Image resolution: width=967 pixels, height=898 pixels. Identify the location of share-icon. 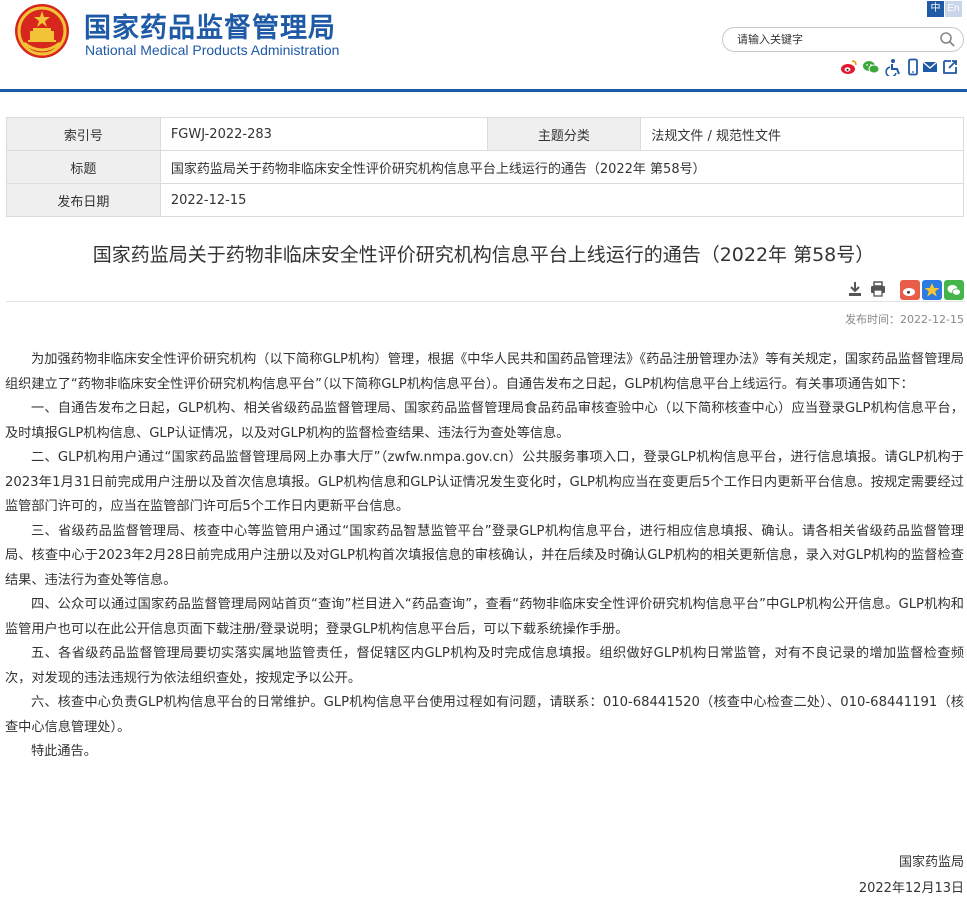
(950, 67).